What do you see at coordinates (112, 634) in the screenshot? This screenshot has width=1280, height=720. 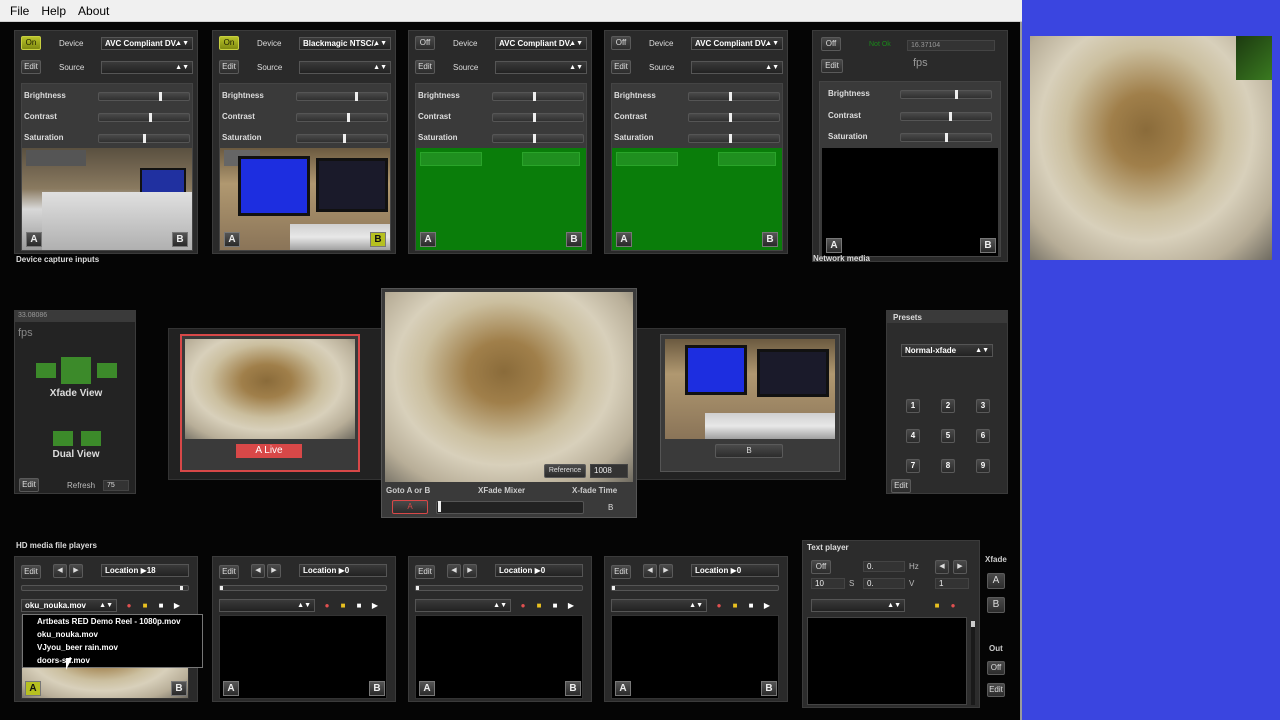 I see `dropdown-item: oku_nouka.mov` at bounding box center [112, 634].